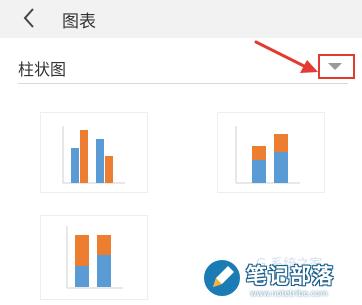 The image size is (362, 305). Describe the element at coordinates (289, 293) in the screenshot. I see `watermark-url: www.notetribe.com` at that location.